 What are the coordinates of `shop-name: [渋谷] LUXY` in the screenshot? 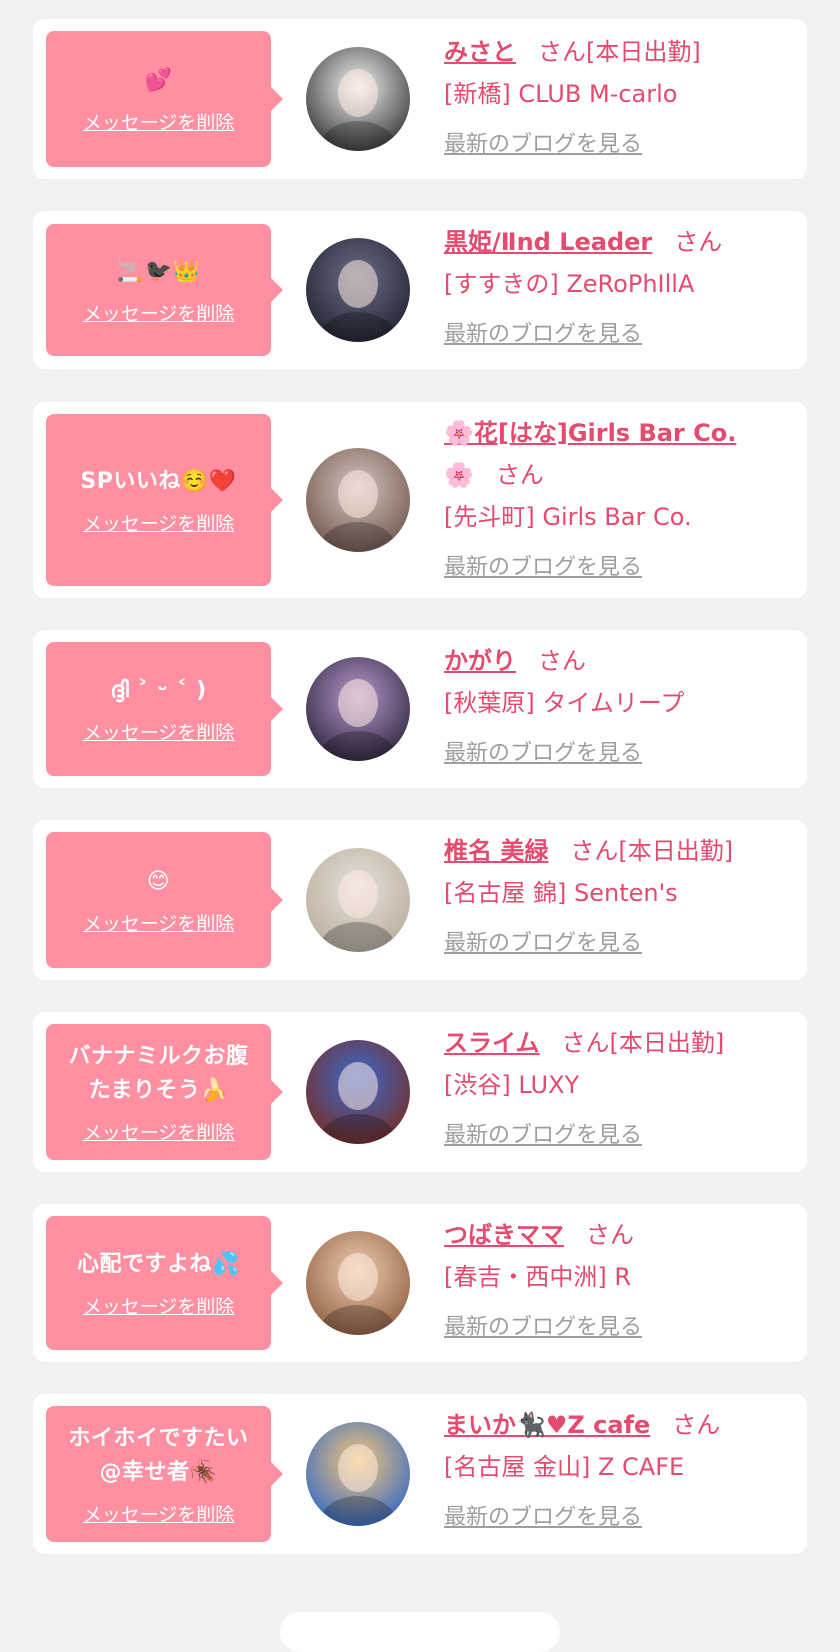 It's located at (512, 1085).